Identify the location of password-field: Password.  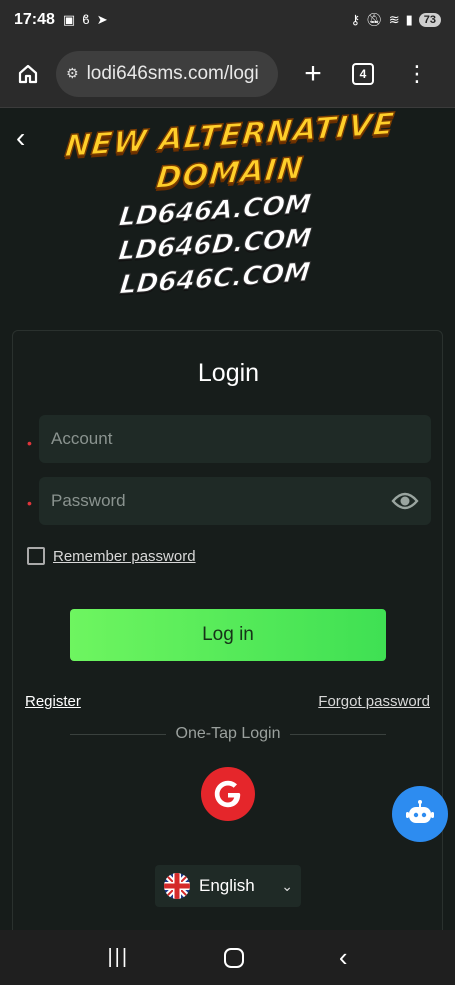
(235, 501).